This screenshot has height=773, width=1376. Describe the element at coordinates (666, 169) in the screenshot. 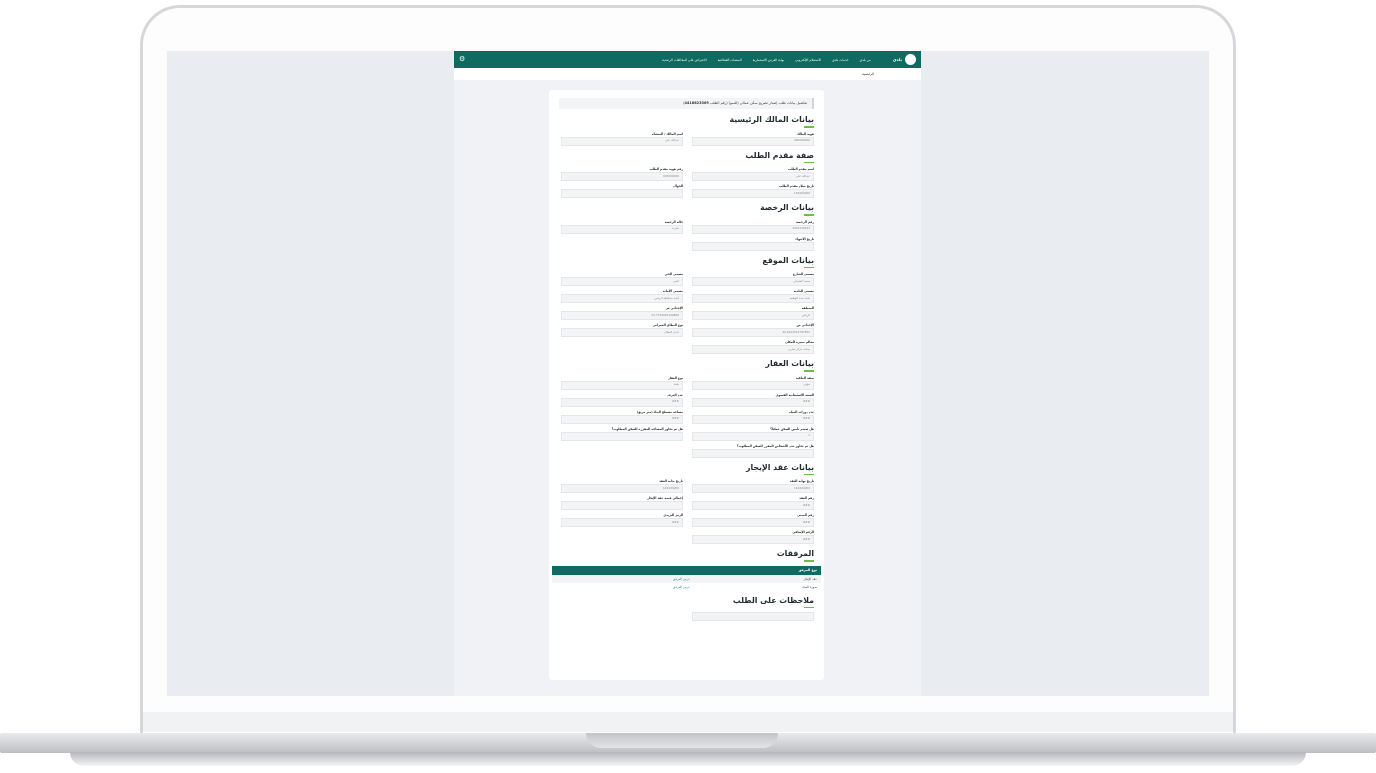

I see `field-label: رقم هوية مقدم الطلب` at that location.